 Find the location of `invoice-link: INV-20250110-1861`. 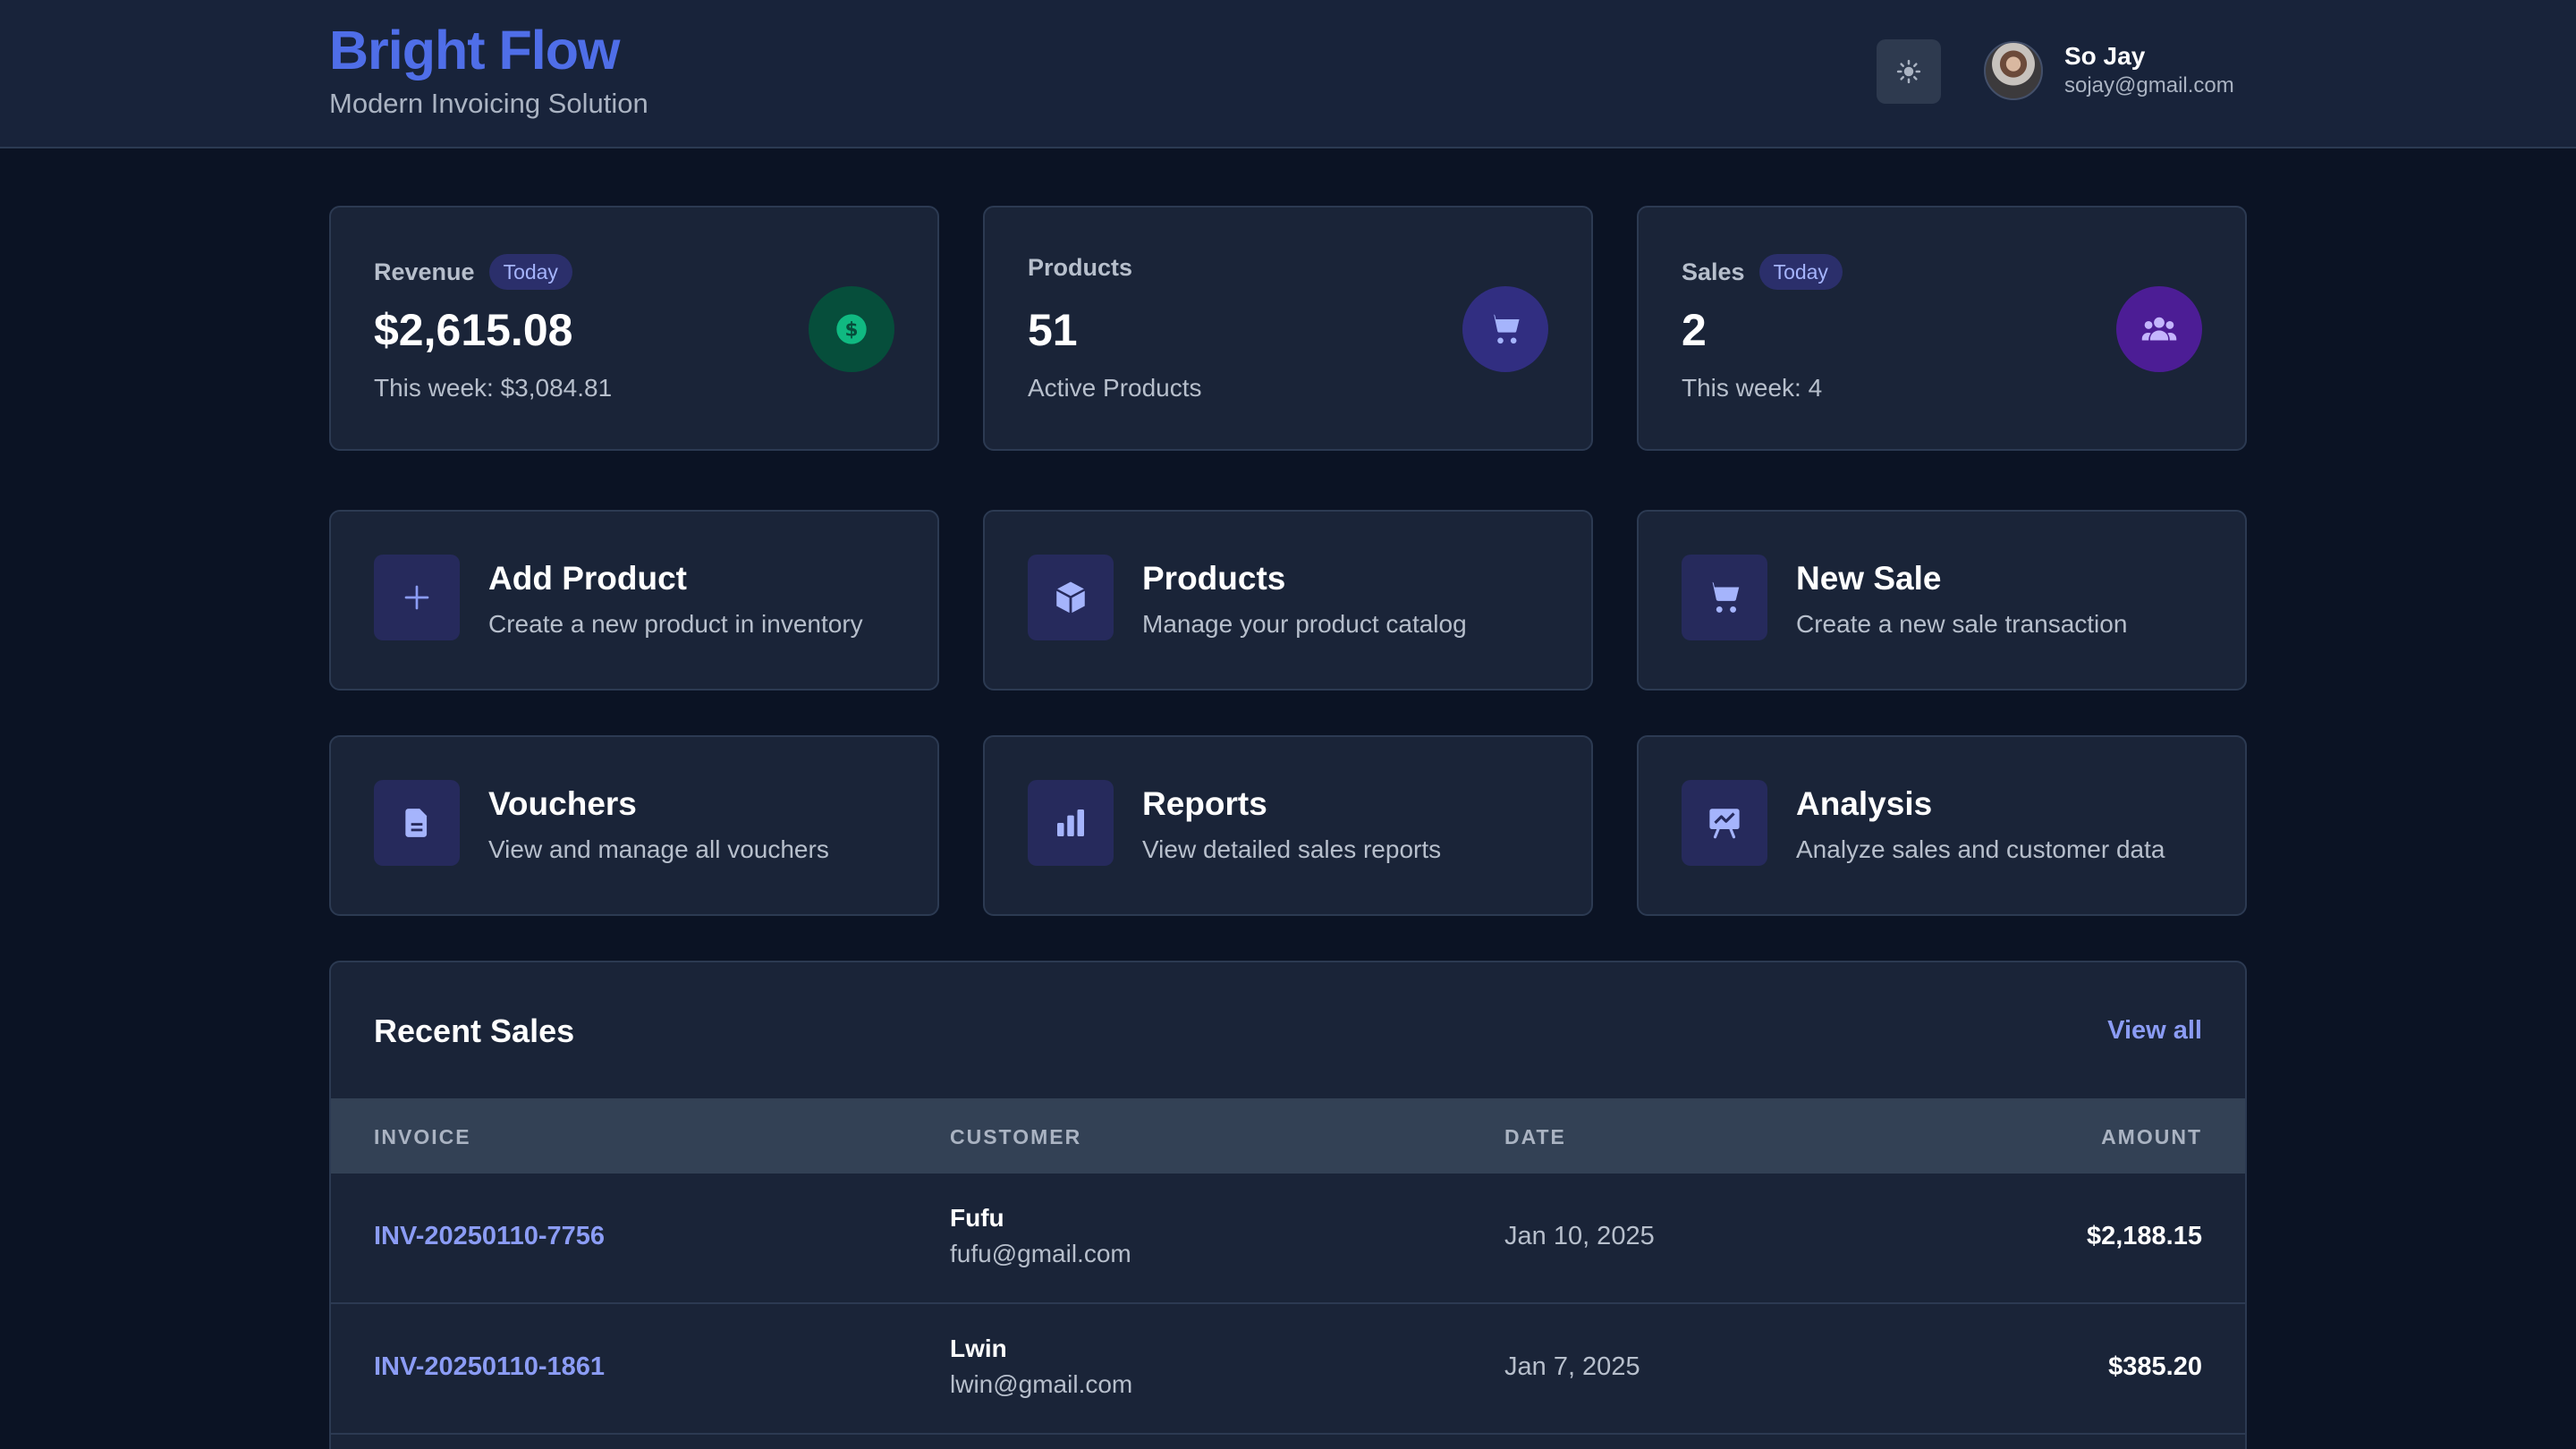

invoice-link: INV-20250110-1861 is located at coordinates (489, 1367).